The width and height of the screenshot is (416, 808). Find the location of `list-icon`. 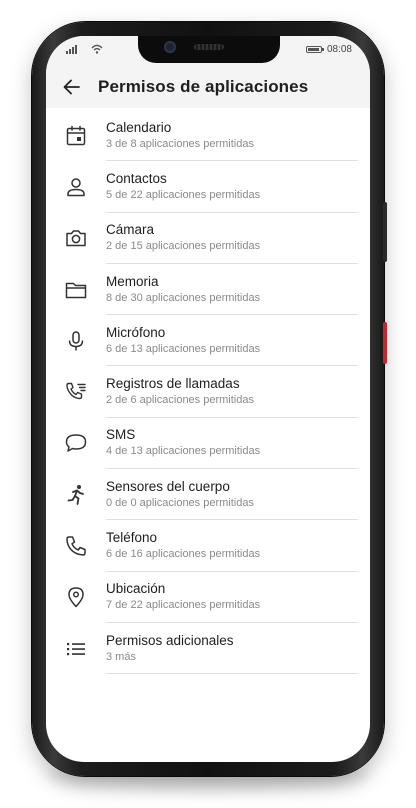

list-icon is located at coordinates (76, 649).